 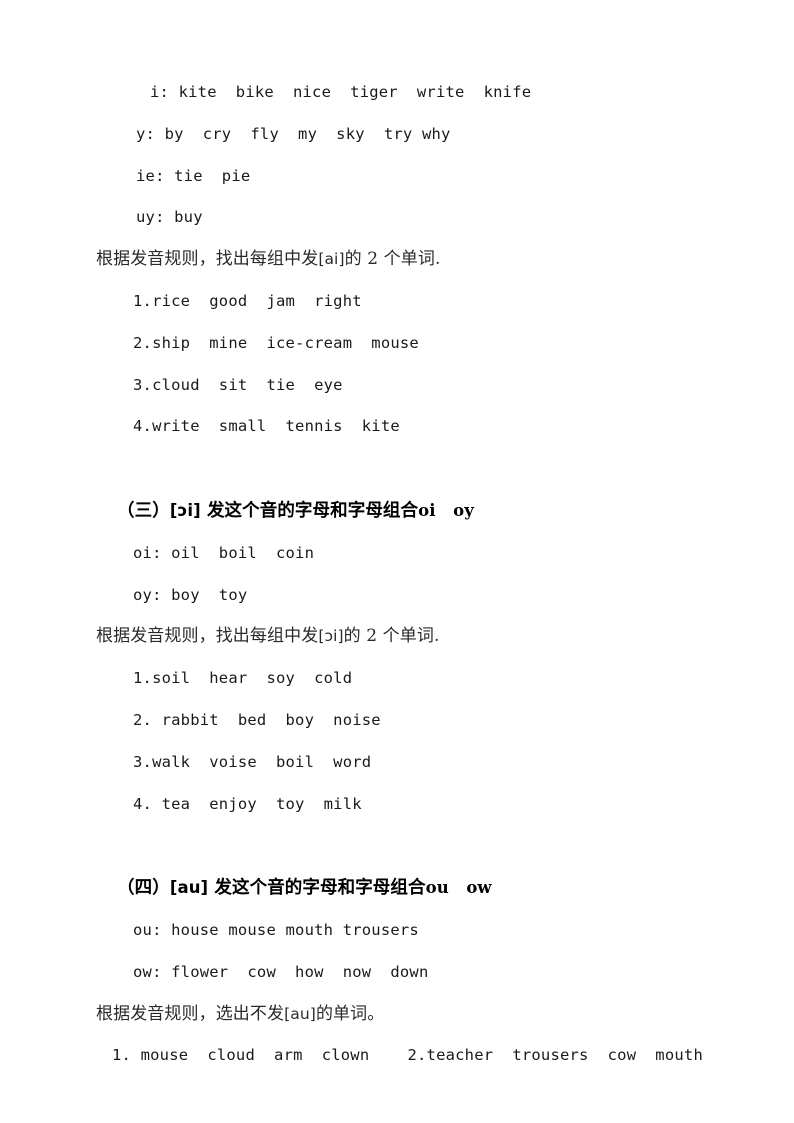 What do you see at coordinates (252, 761) in the screenshot?
I see `exercise-item-oi-3: 3.walk voise boil word` at bounding box center [252, 761].